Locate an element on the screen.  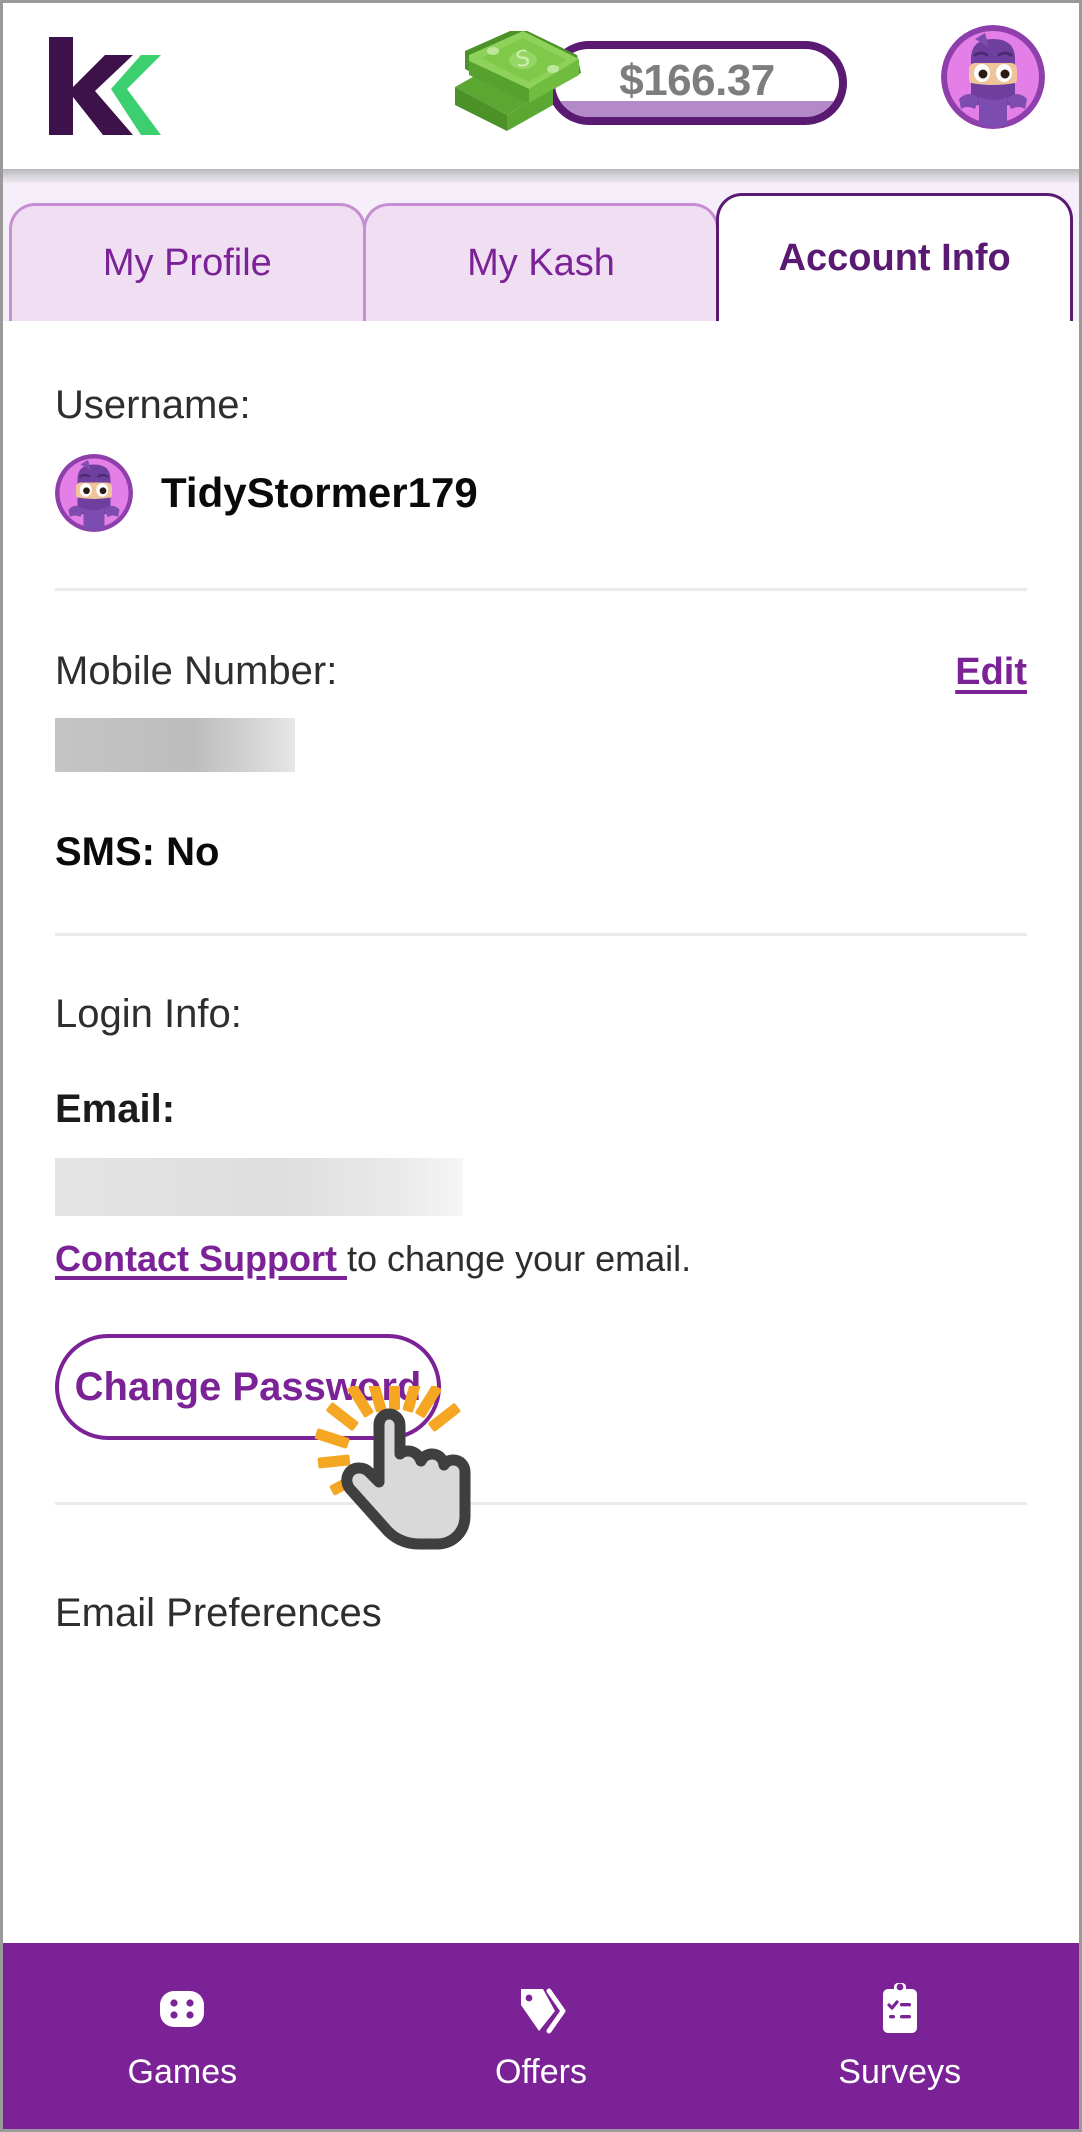
nav-item-offers: Offers is located at coordinates (541, 2036).